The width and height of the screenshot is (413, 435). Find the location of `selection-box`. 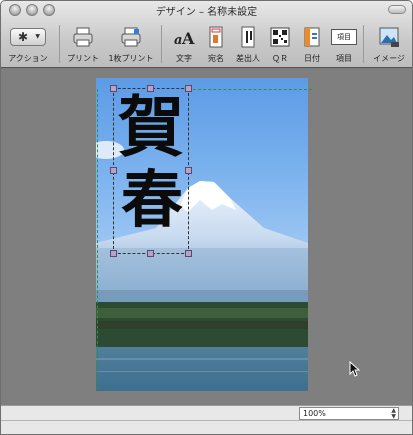

selection-box is located at coordinates (151, 171).